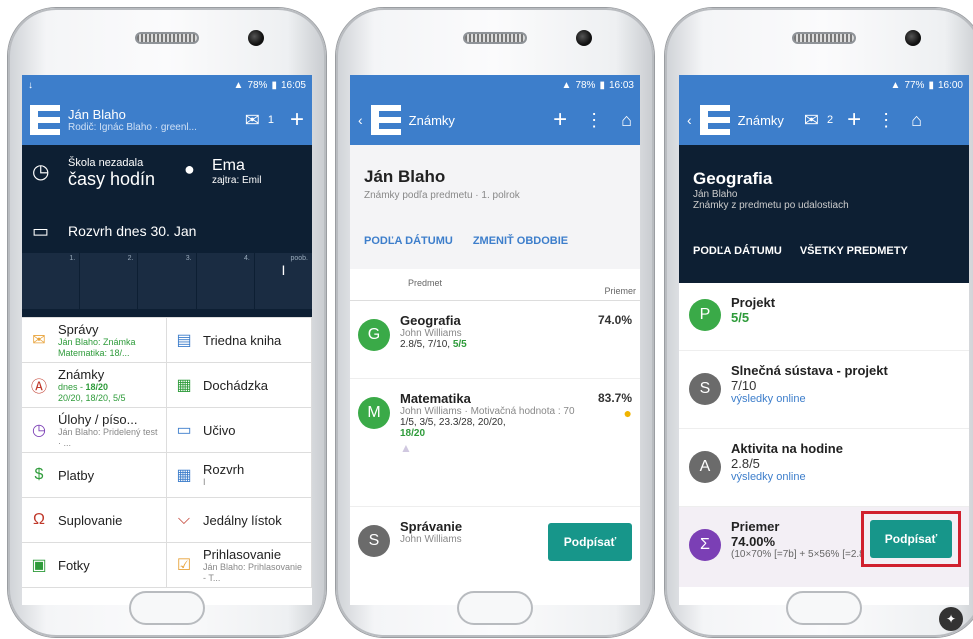  What do you see at coordinates (950, 85) in the screenshot?
I see `clock: 16:00` at bounding box center [950, 85].